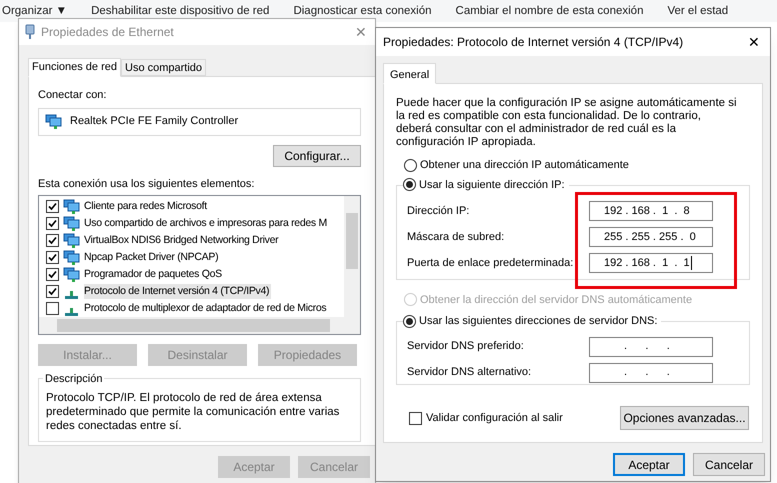  I want to click on field-label: Servidor DNS preferido:, so click(465, 346).